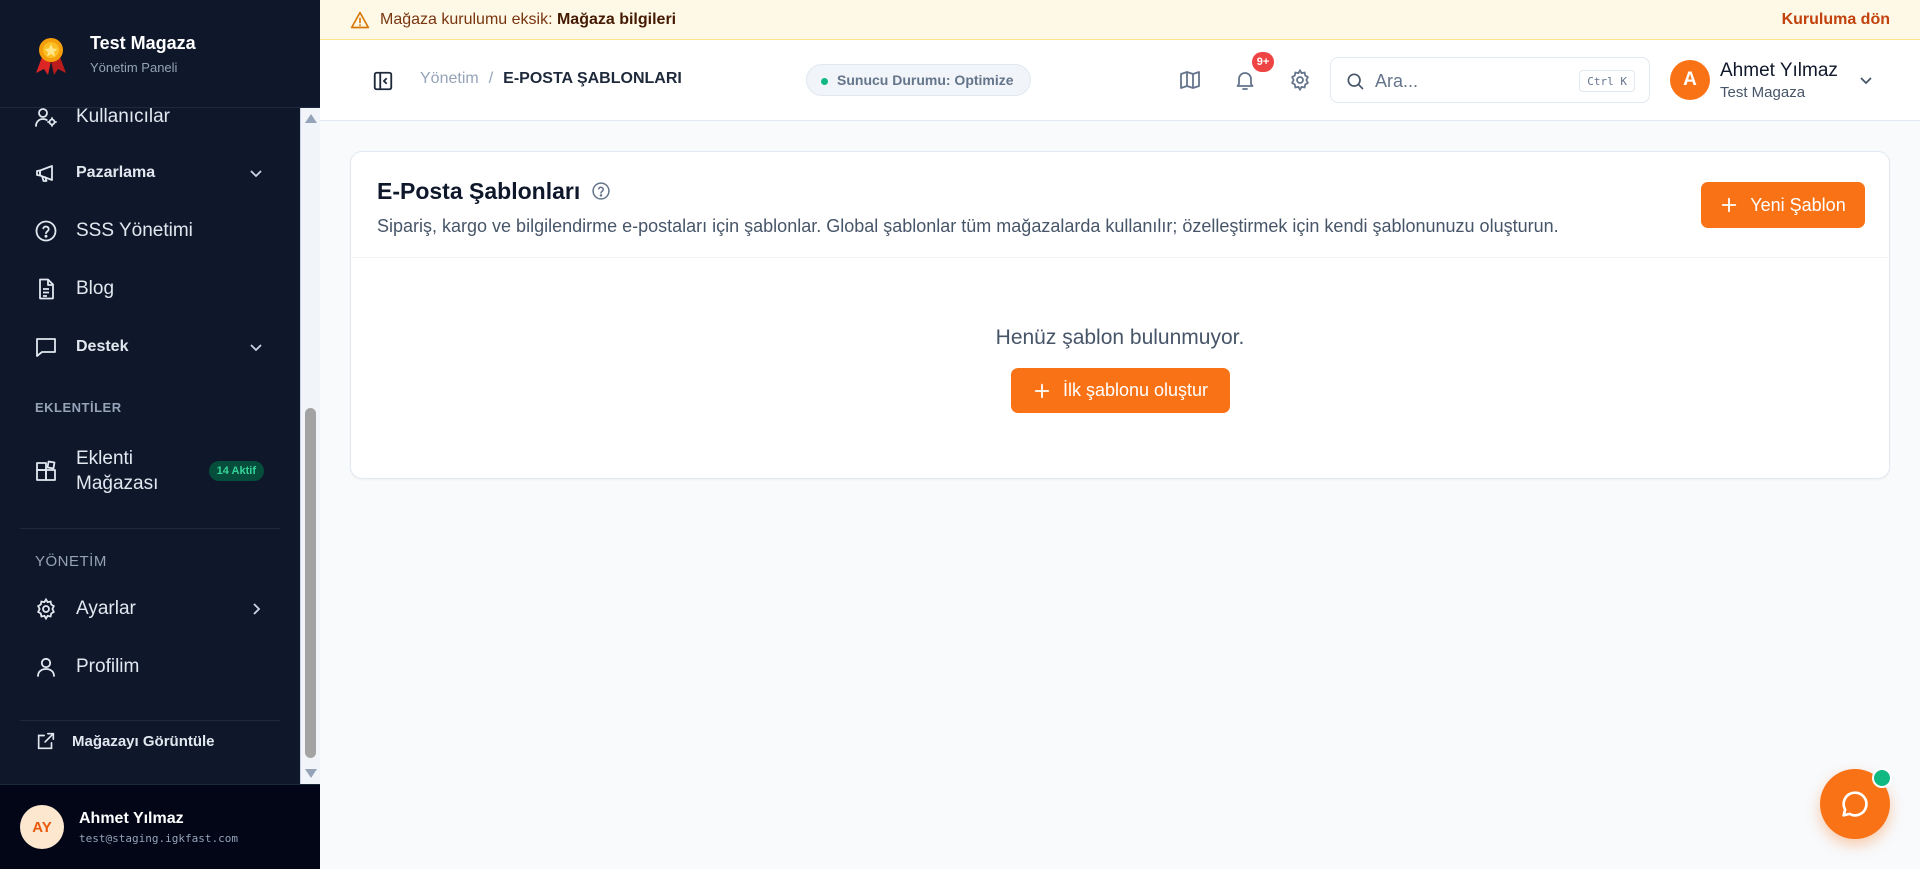 The width and height of the screenshot is (1920, 869). I want to click on user-store: Test Magaza, so click(1763, 92).